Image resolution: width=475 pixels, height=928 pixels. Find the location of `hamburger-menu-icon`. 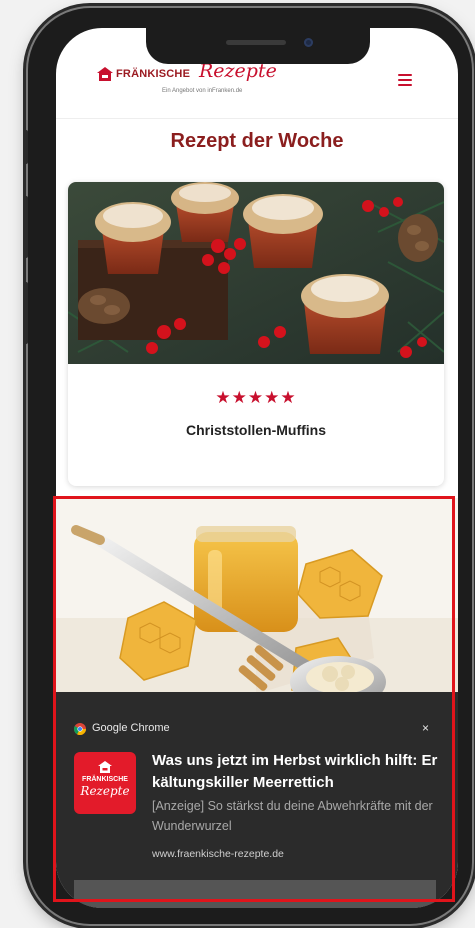

hamburger-menu-icon is located at coordinates (405, 80).